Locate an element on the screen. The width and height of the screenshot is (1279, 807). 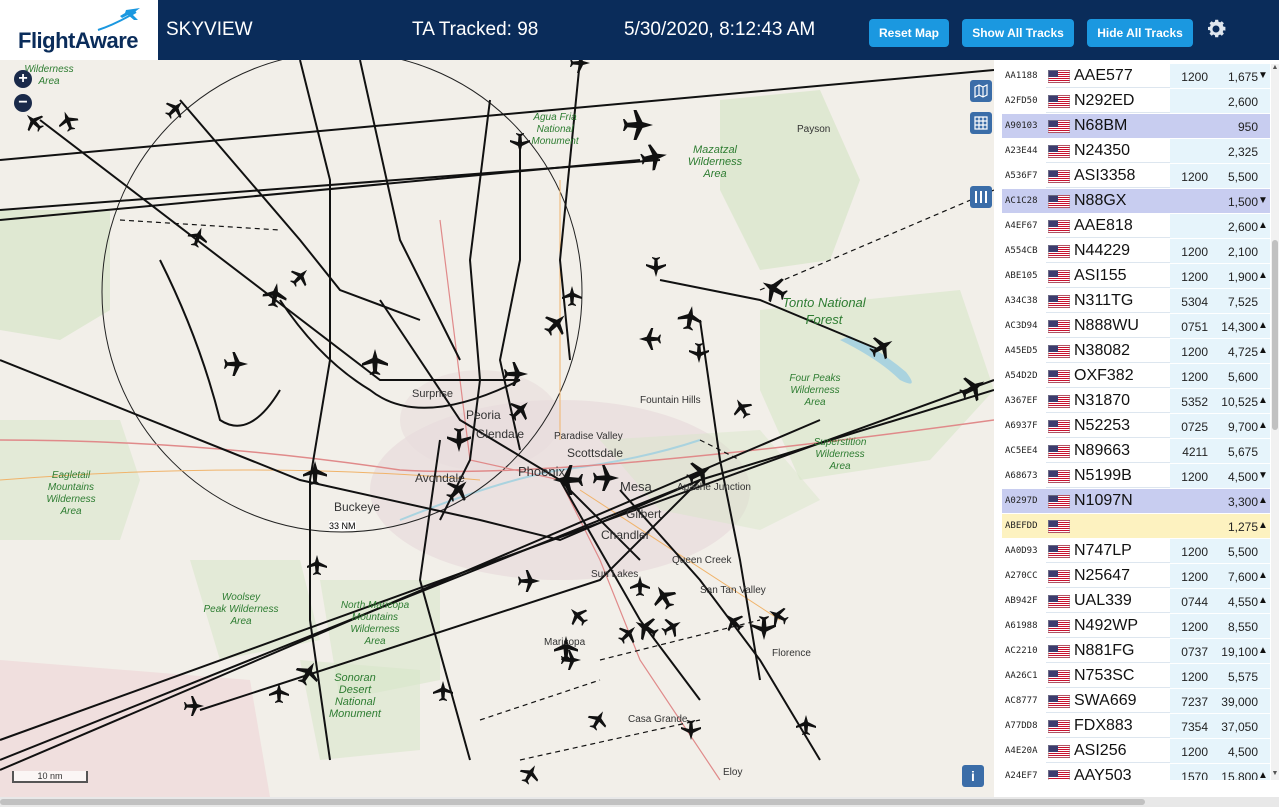
aircraft-altitude: 8,550 is located at coordinates (1242, 627).